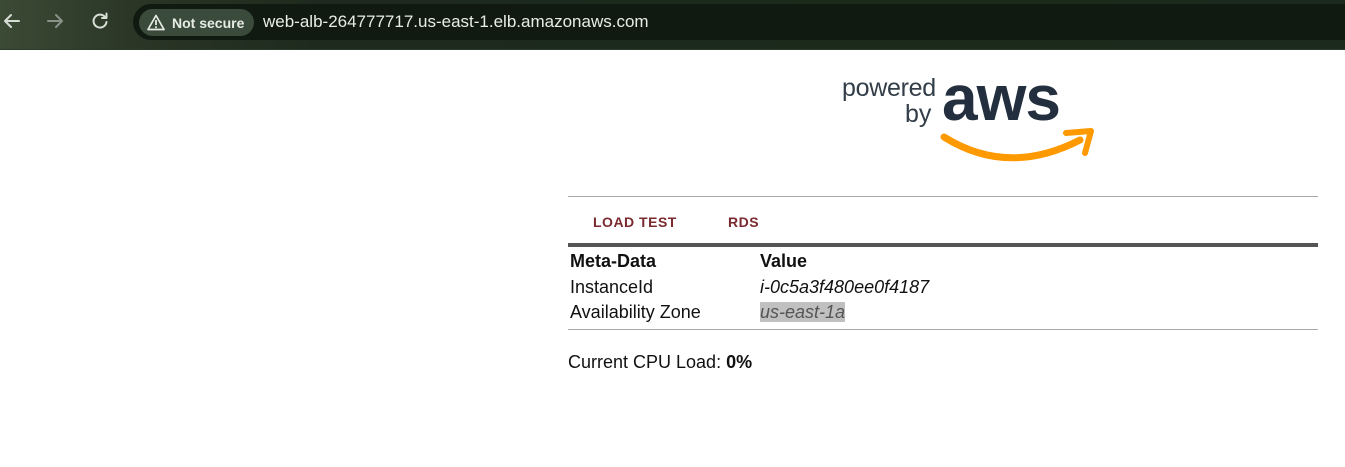 Image resolution: width=1345 pixels, height=467 pixels. Describe the element at coordinates (612, 286) in the screenshot. I see `row-key-instance-id: InstanceId` at that location.